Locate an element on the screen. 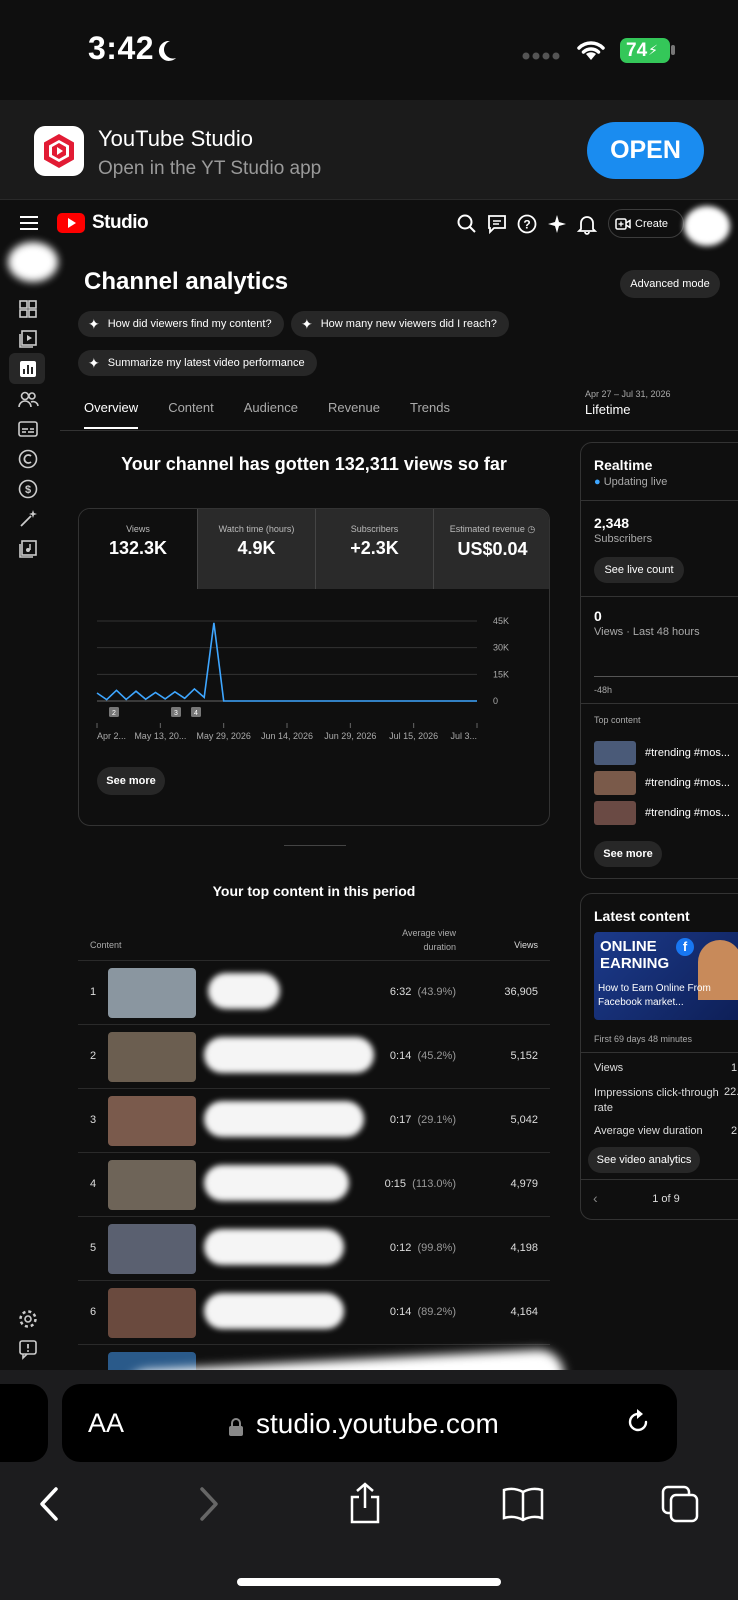 The image size is (738, 1600). realtime-subs-value: 2,348 is located at coordinates (612, 523).